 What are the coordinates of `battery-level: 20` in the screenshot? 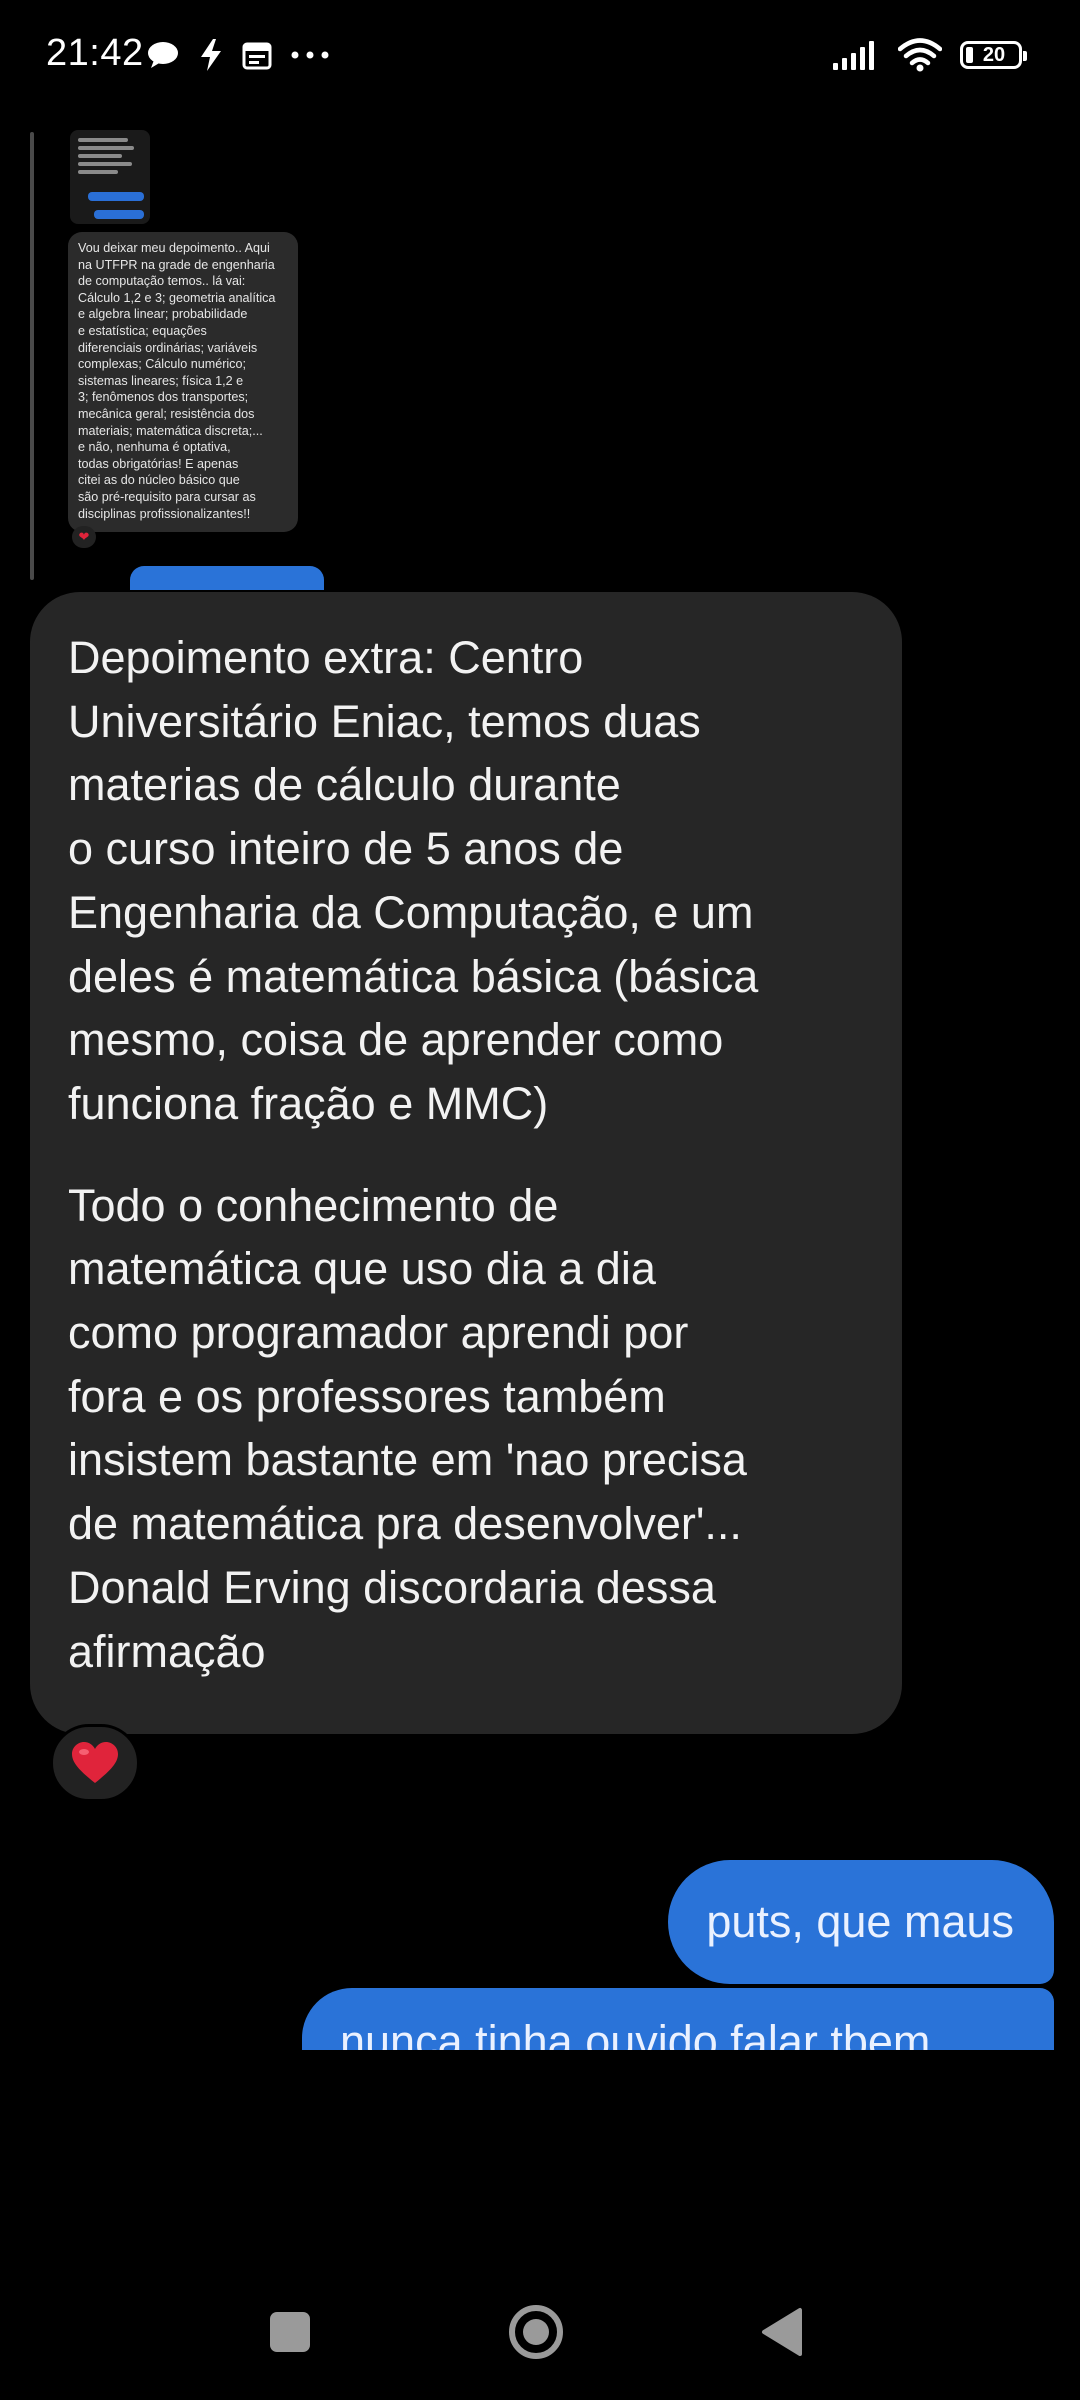 It's located at (994, 54).